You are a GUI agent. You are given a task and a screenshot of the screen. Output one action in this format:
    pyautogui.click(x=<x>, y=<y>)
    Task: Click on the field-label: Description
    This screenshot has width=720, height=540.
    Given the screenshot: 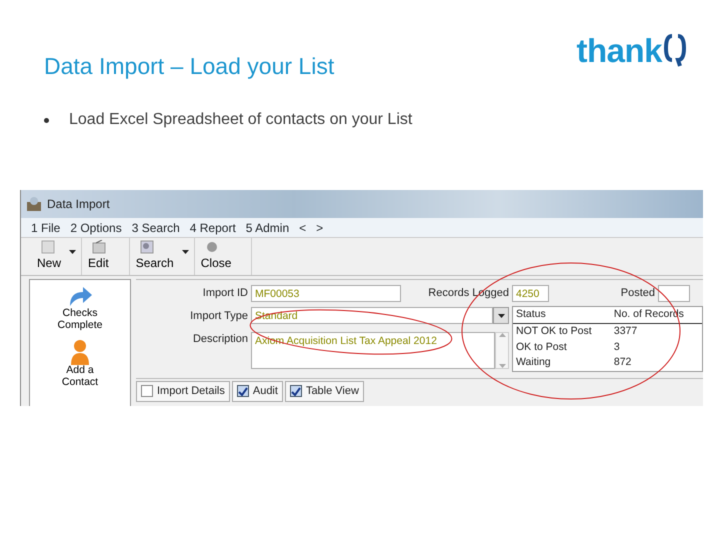 What is the action you would take?
    pyautogui.click(x=220, y=339)
    